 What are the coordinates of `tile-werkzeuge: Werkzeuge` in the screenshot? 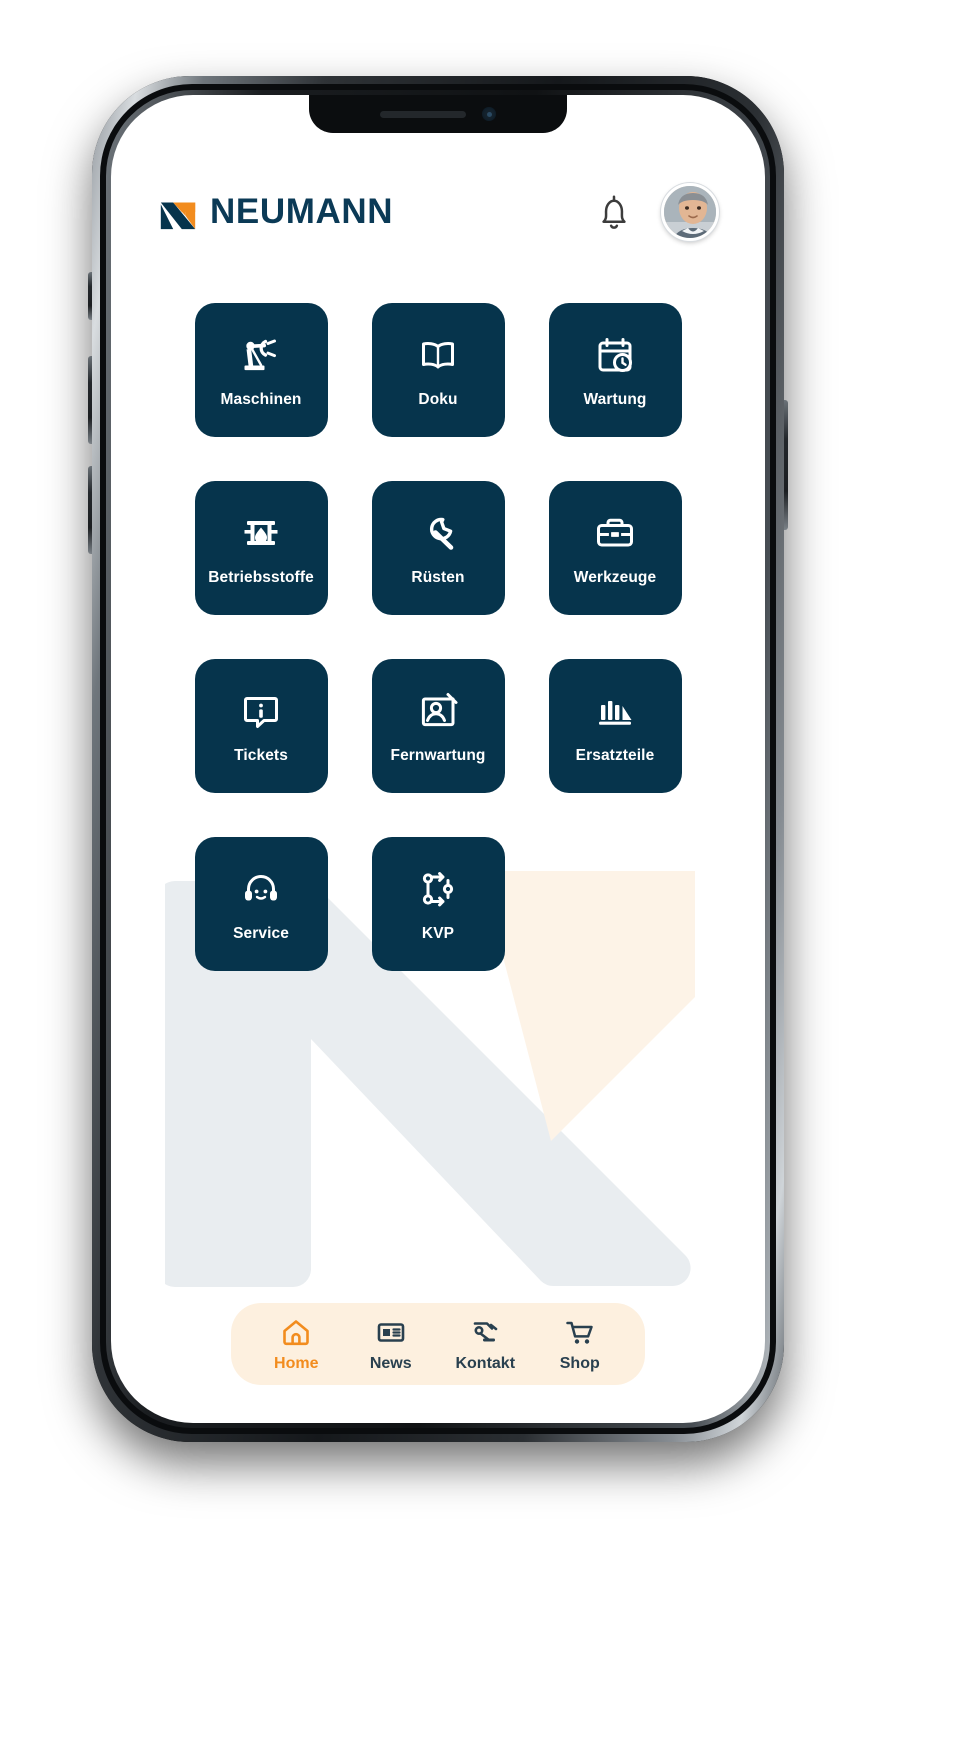 It's located at (615, 548).